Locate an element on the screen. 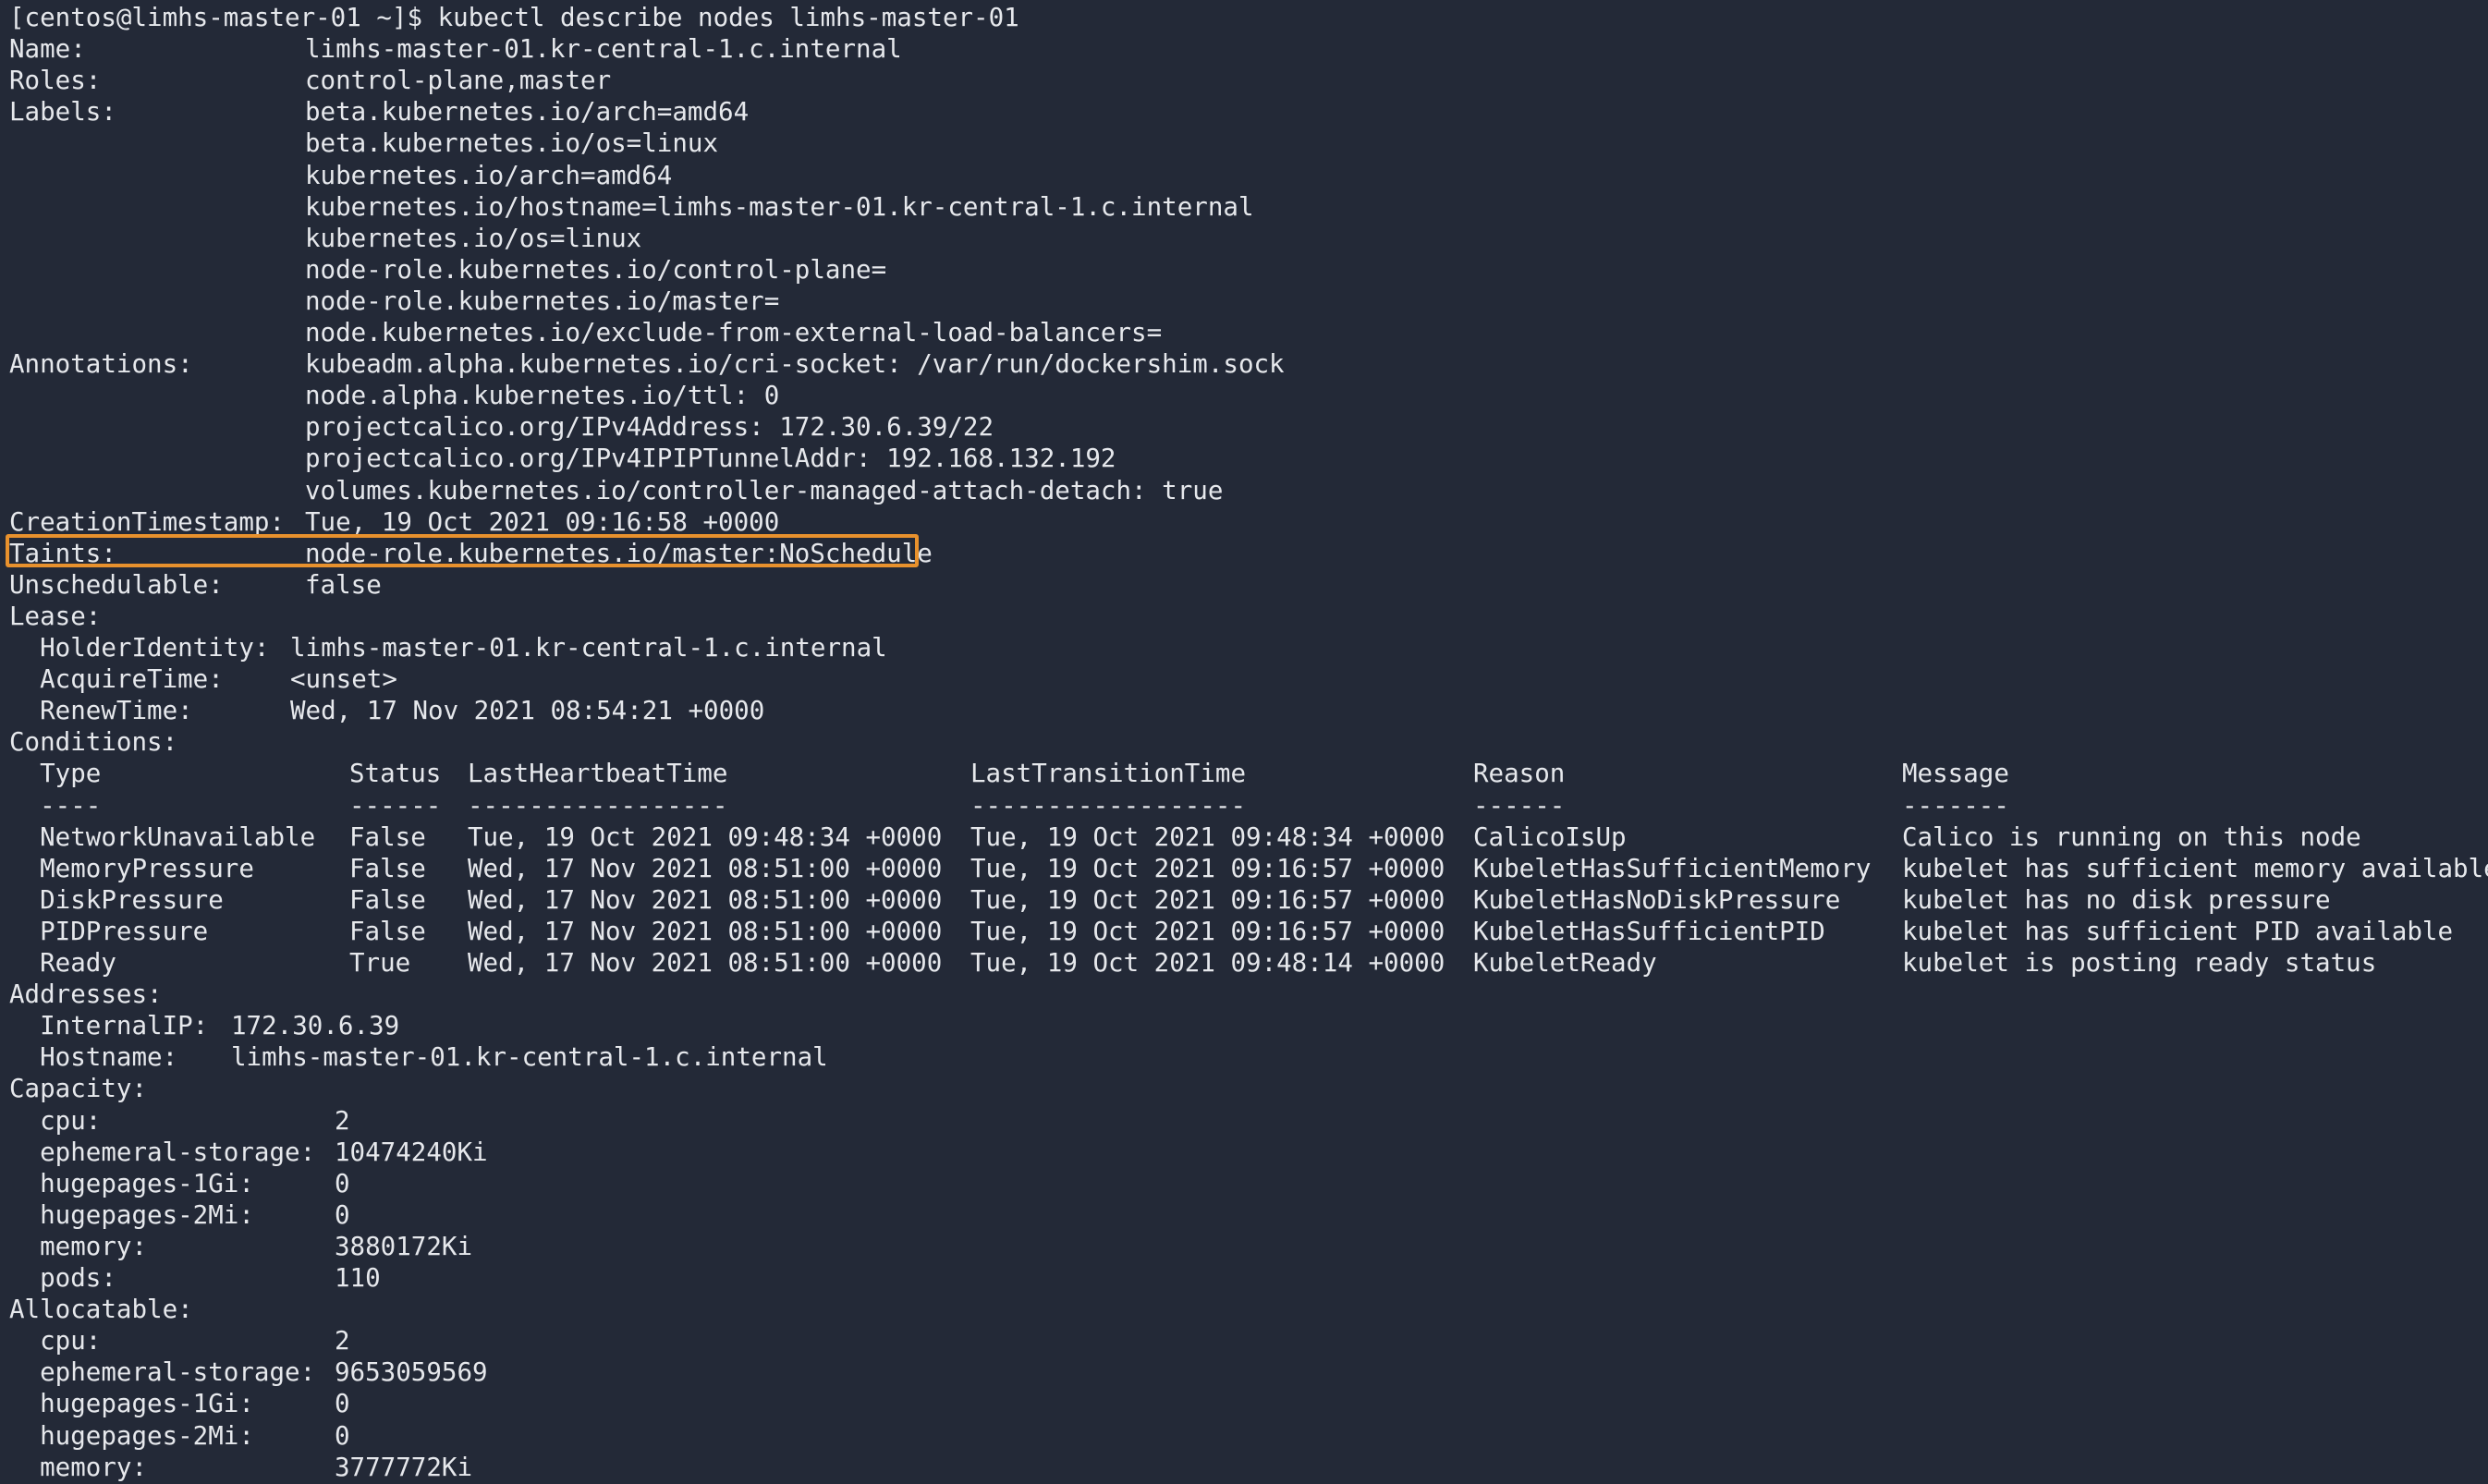 The height and width of the screenshot is (1484, 2488). field-label: AcquireTime: is located at coordinates (116, 679).